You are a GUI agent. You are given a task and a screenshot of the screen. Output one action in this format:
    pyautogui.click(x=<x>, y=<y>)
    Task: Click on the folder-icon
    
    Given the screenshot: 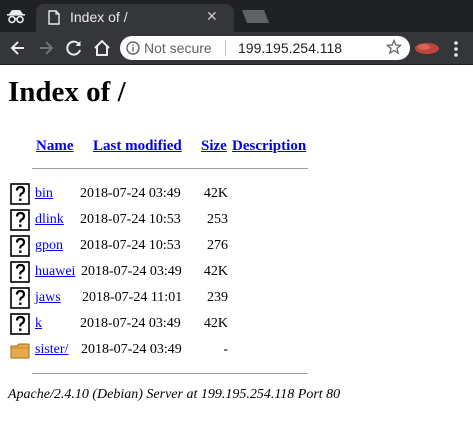 What is the action you would take?
    pyautogui.click(x=20, y=350)
    